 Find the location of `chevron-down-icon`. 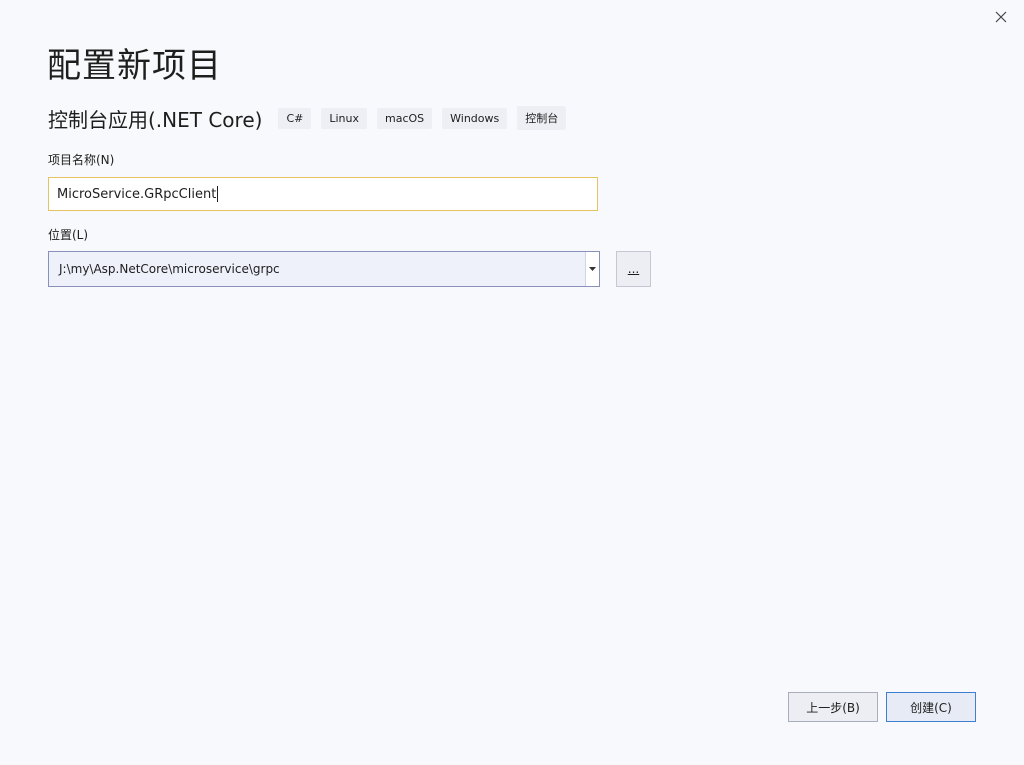

chevron-down-icon is located at coordinates (592, 269).